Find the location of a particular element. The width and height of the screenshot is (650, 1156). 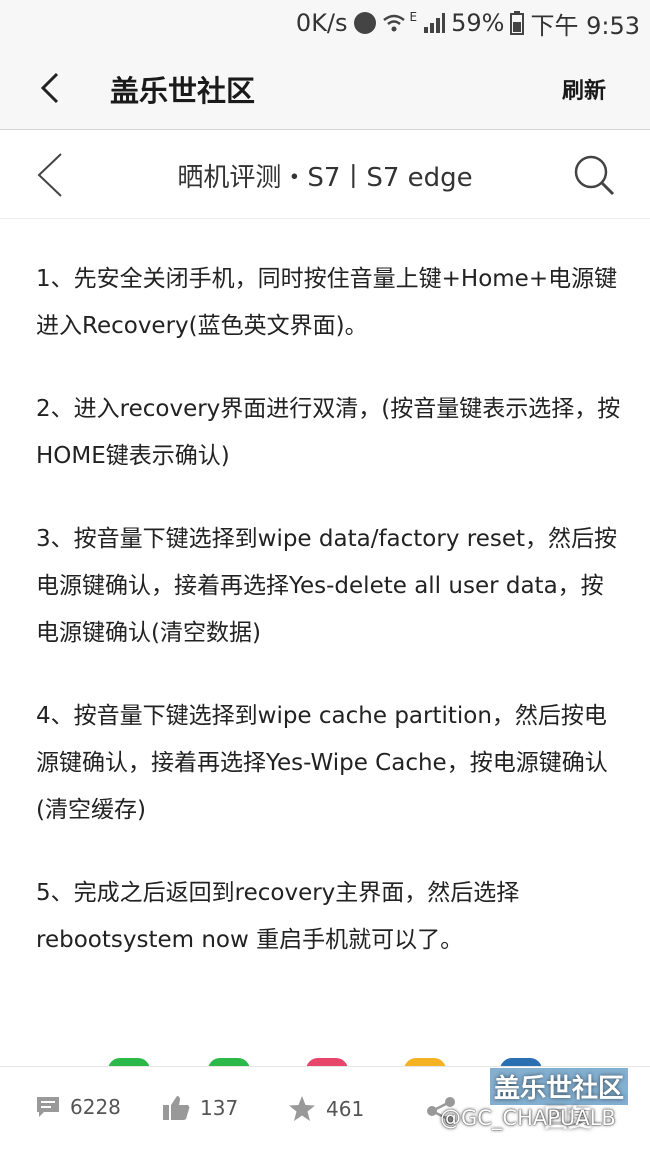

page-title: 晒机评测・S7丨S7 edge is located at coordinates (325, 178).